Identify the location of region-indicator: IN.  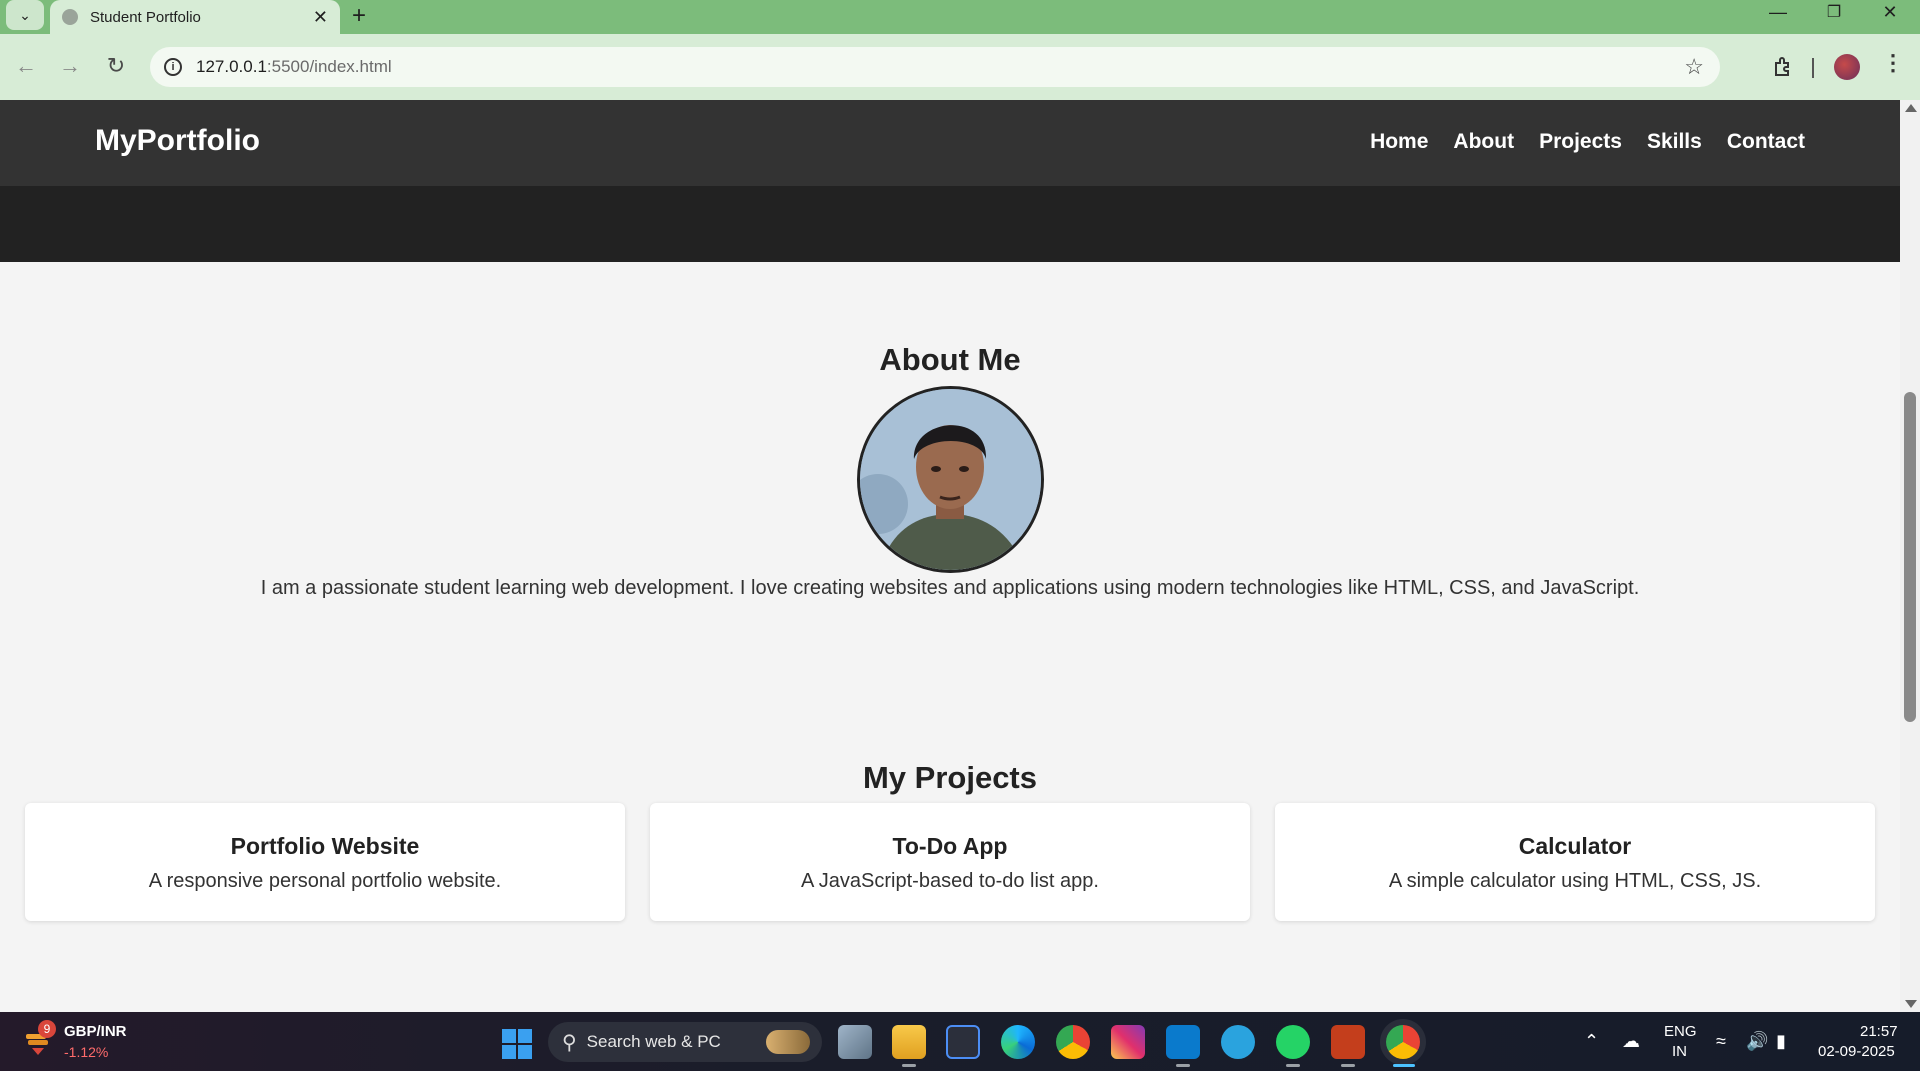
(1679, 1051).